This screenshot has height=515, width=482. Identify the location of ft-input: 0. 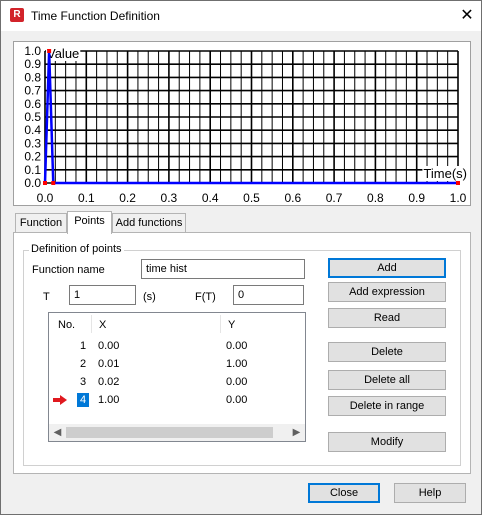
(268, 295).